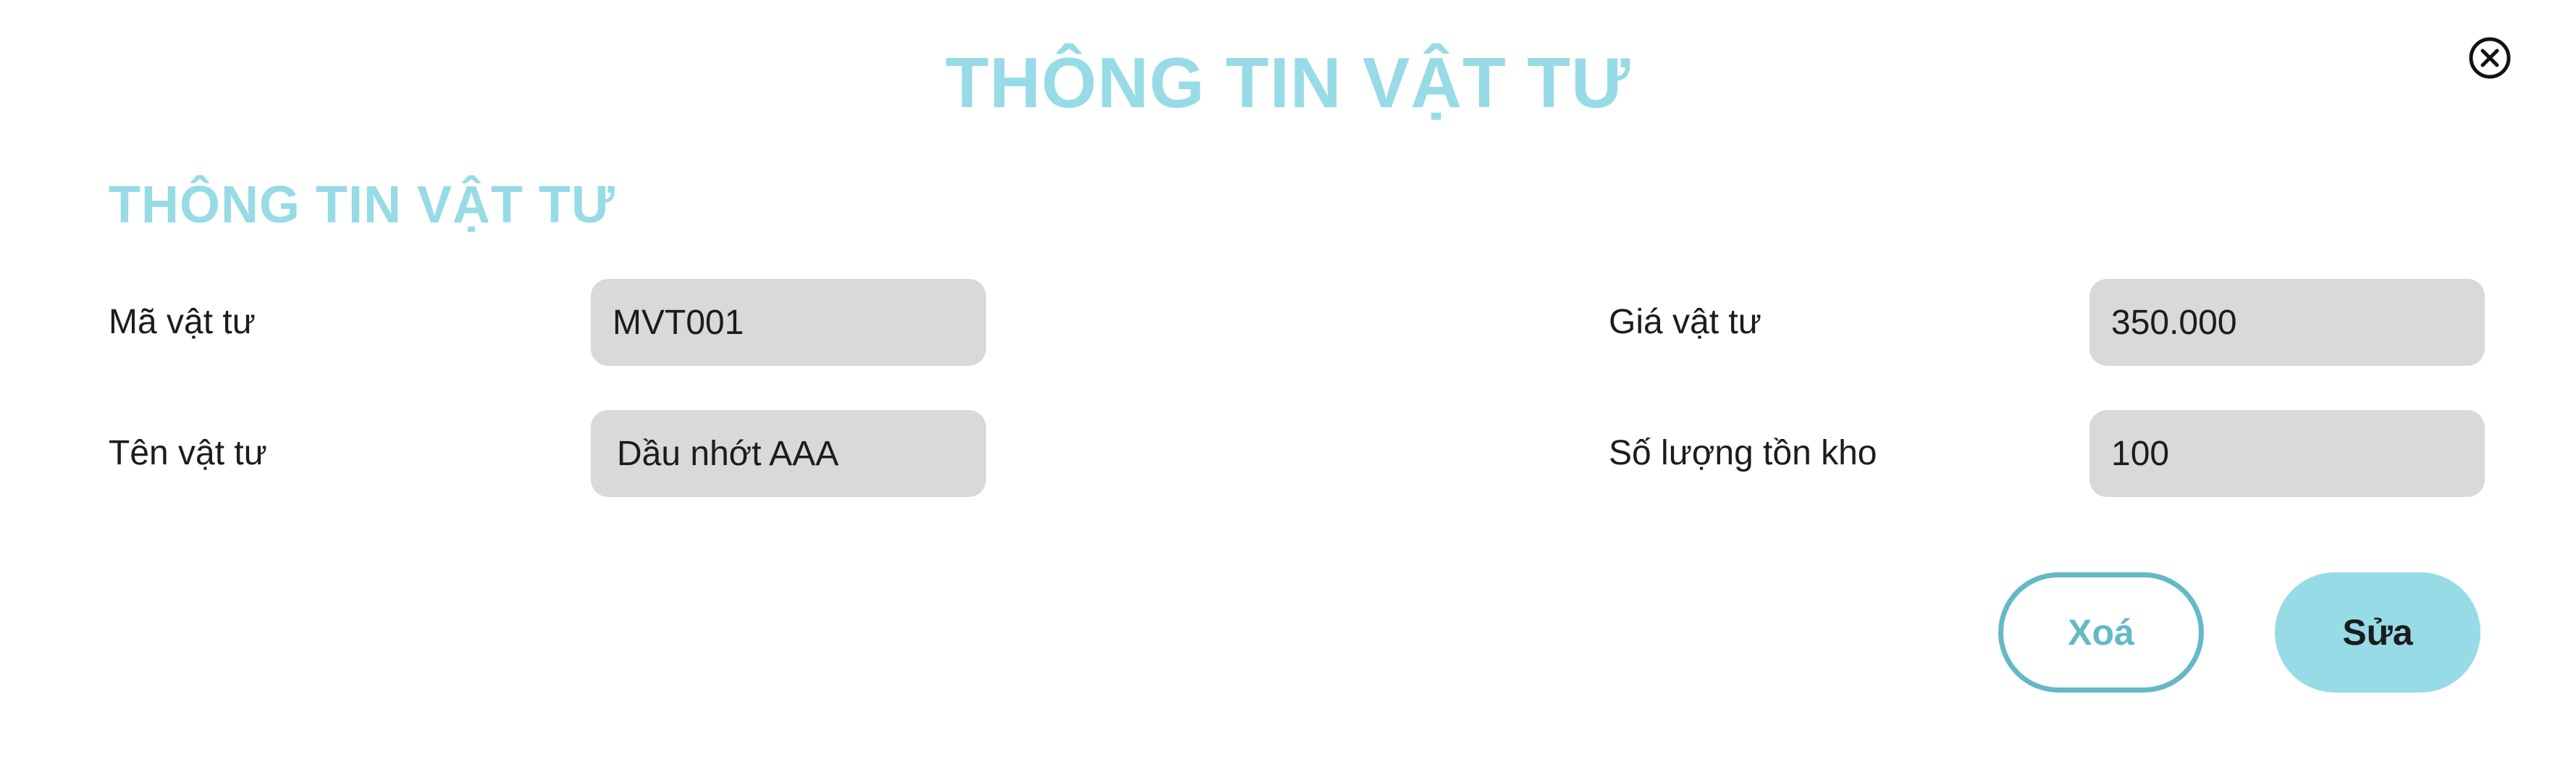 The width and height of the screenshot is (2576, 765). What do you see at coordinates (2287, 453) in the screenshot?
I see `stock-quantity-input` at bounding box center [2287, 453].